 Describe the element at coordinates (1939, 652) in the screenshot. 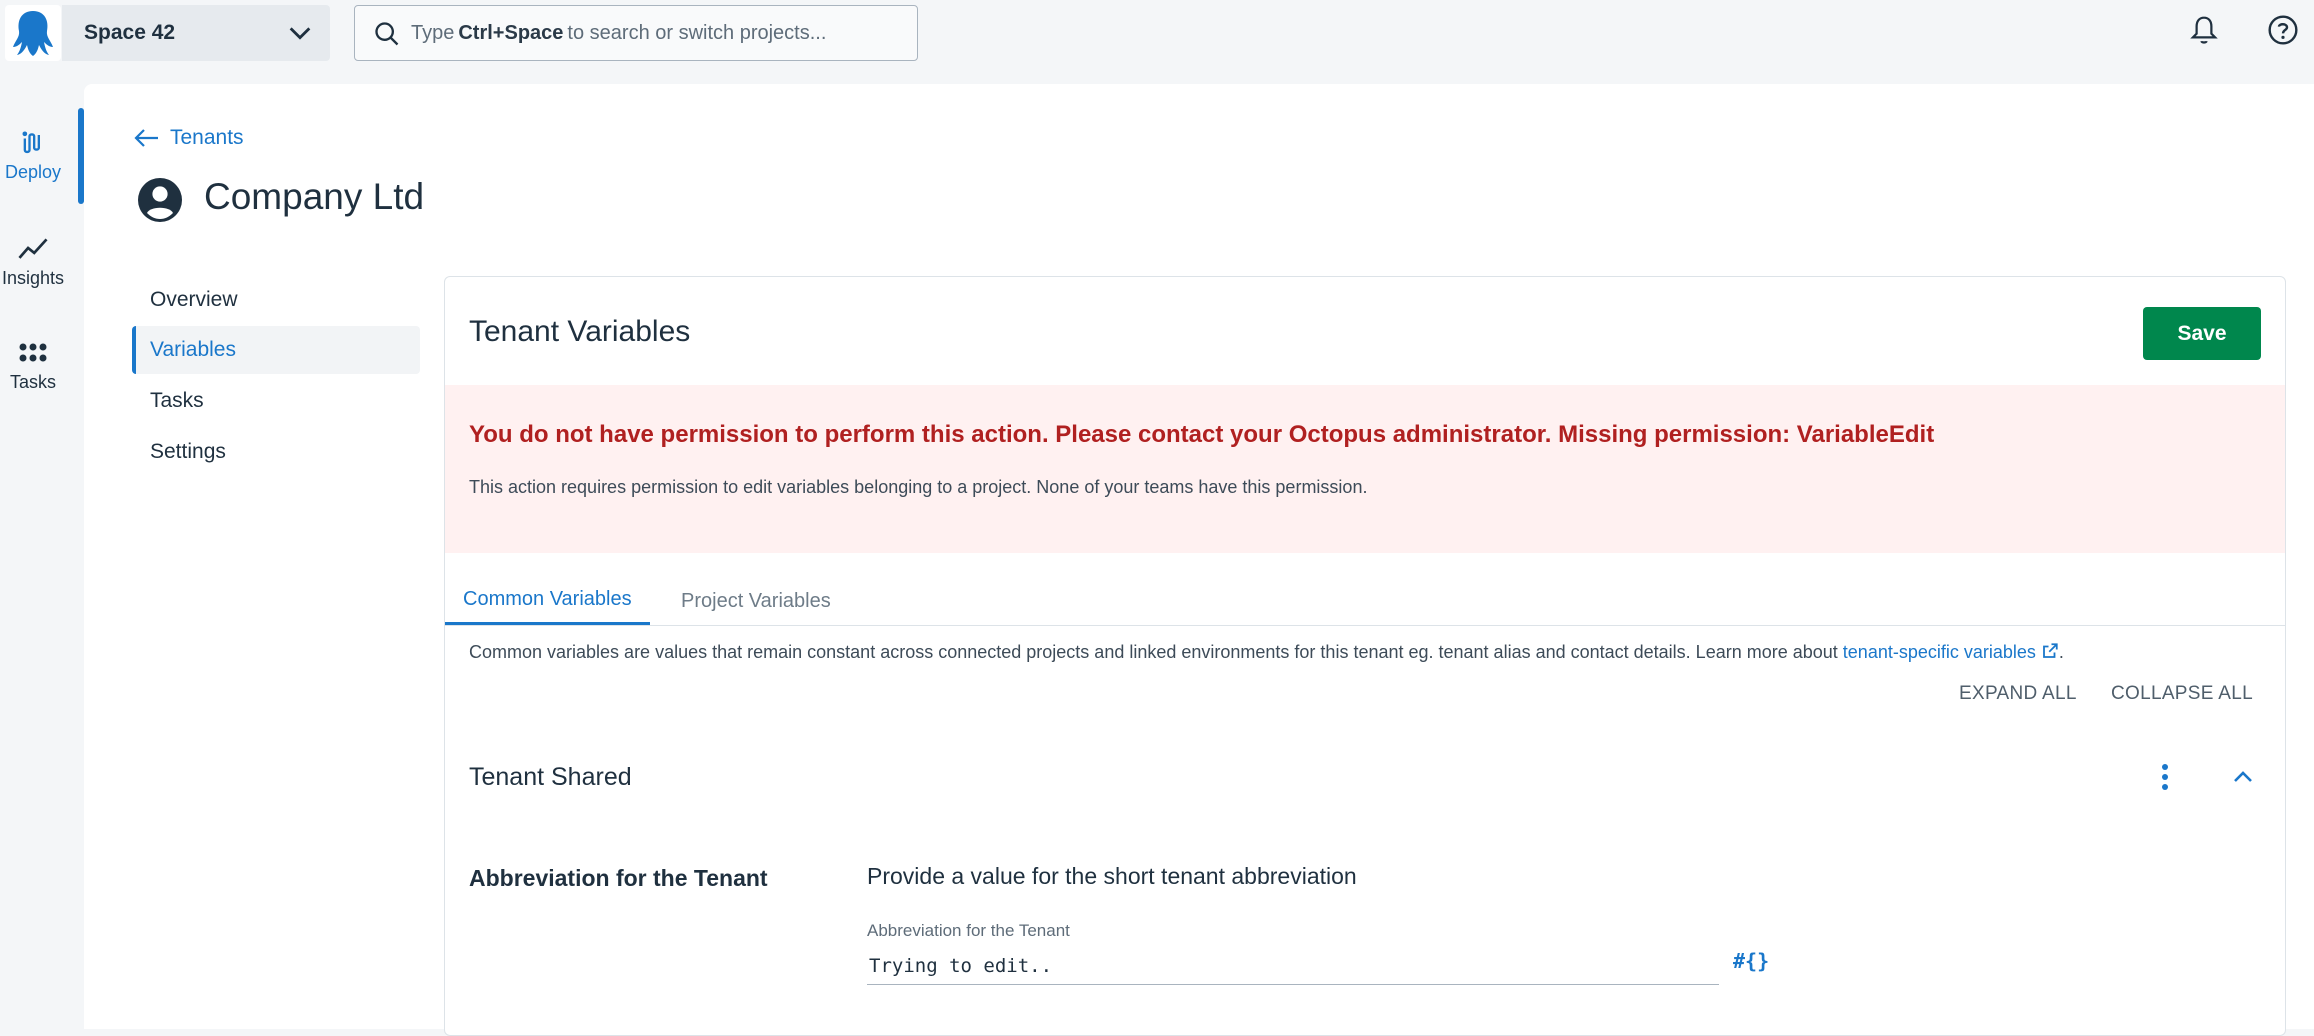

I see `link-label: tenant-specific variables` at that location.